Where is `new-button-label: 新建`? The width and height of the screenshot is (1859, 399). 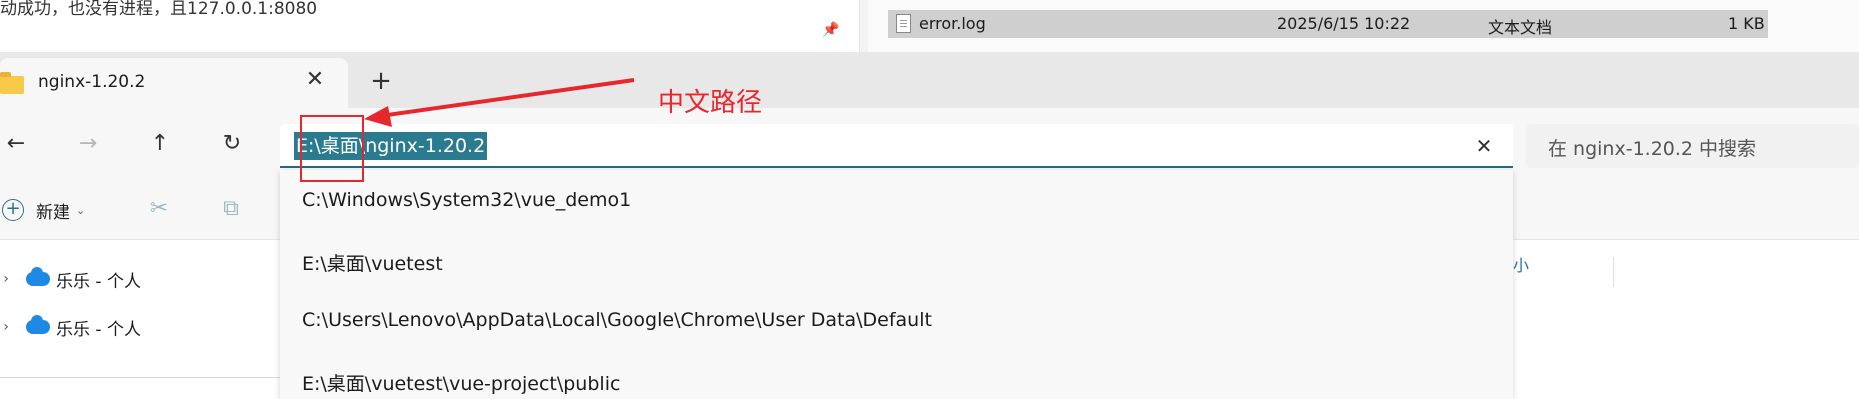 new-button-label: 新建 is located at coordinates (53, 212).